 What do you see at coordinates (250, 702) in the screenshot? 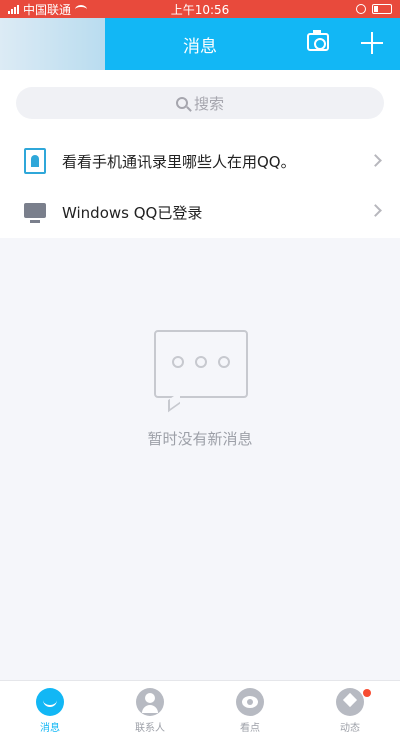
I see `eye-icon` at bounding box center [250, 702].